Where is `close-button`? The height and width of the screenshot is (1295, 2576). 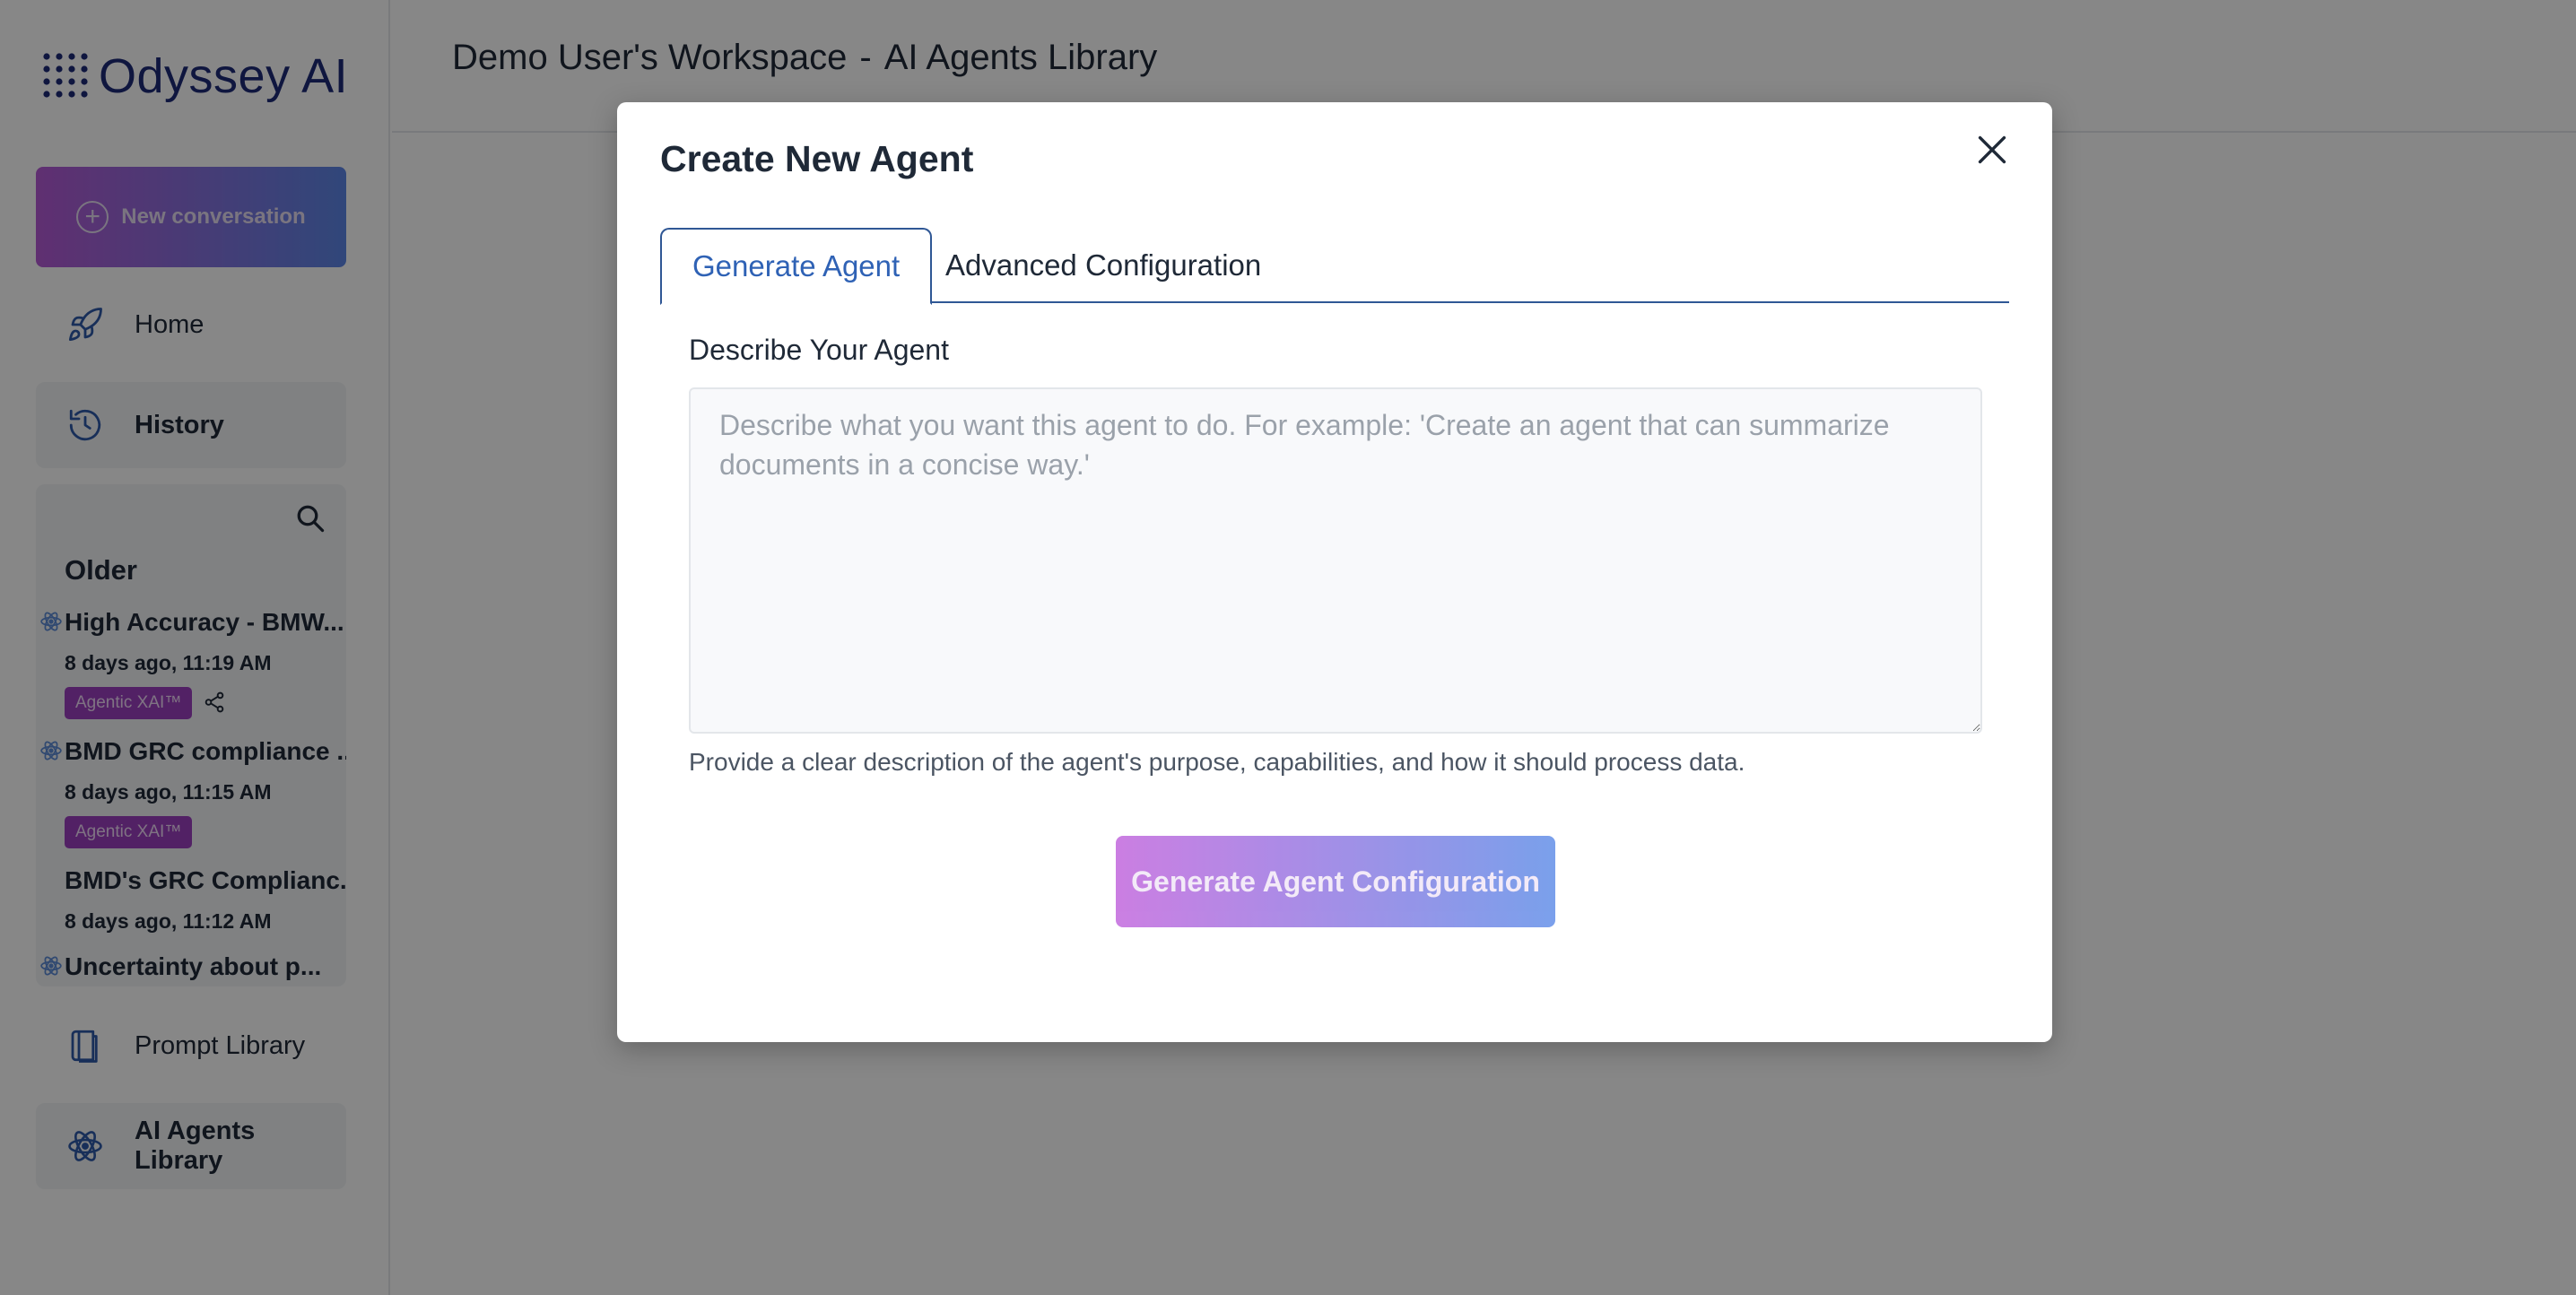
close-button is located at coordinates (1992, 149).